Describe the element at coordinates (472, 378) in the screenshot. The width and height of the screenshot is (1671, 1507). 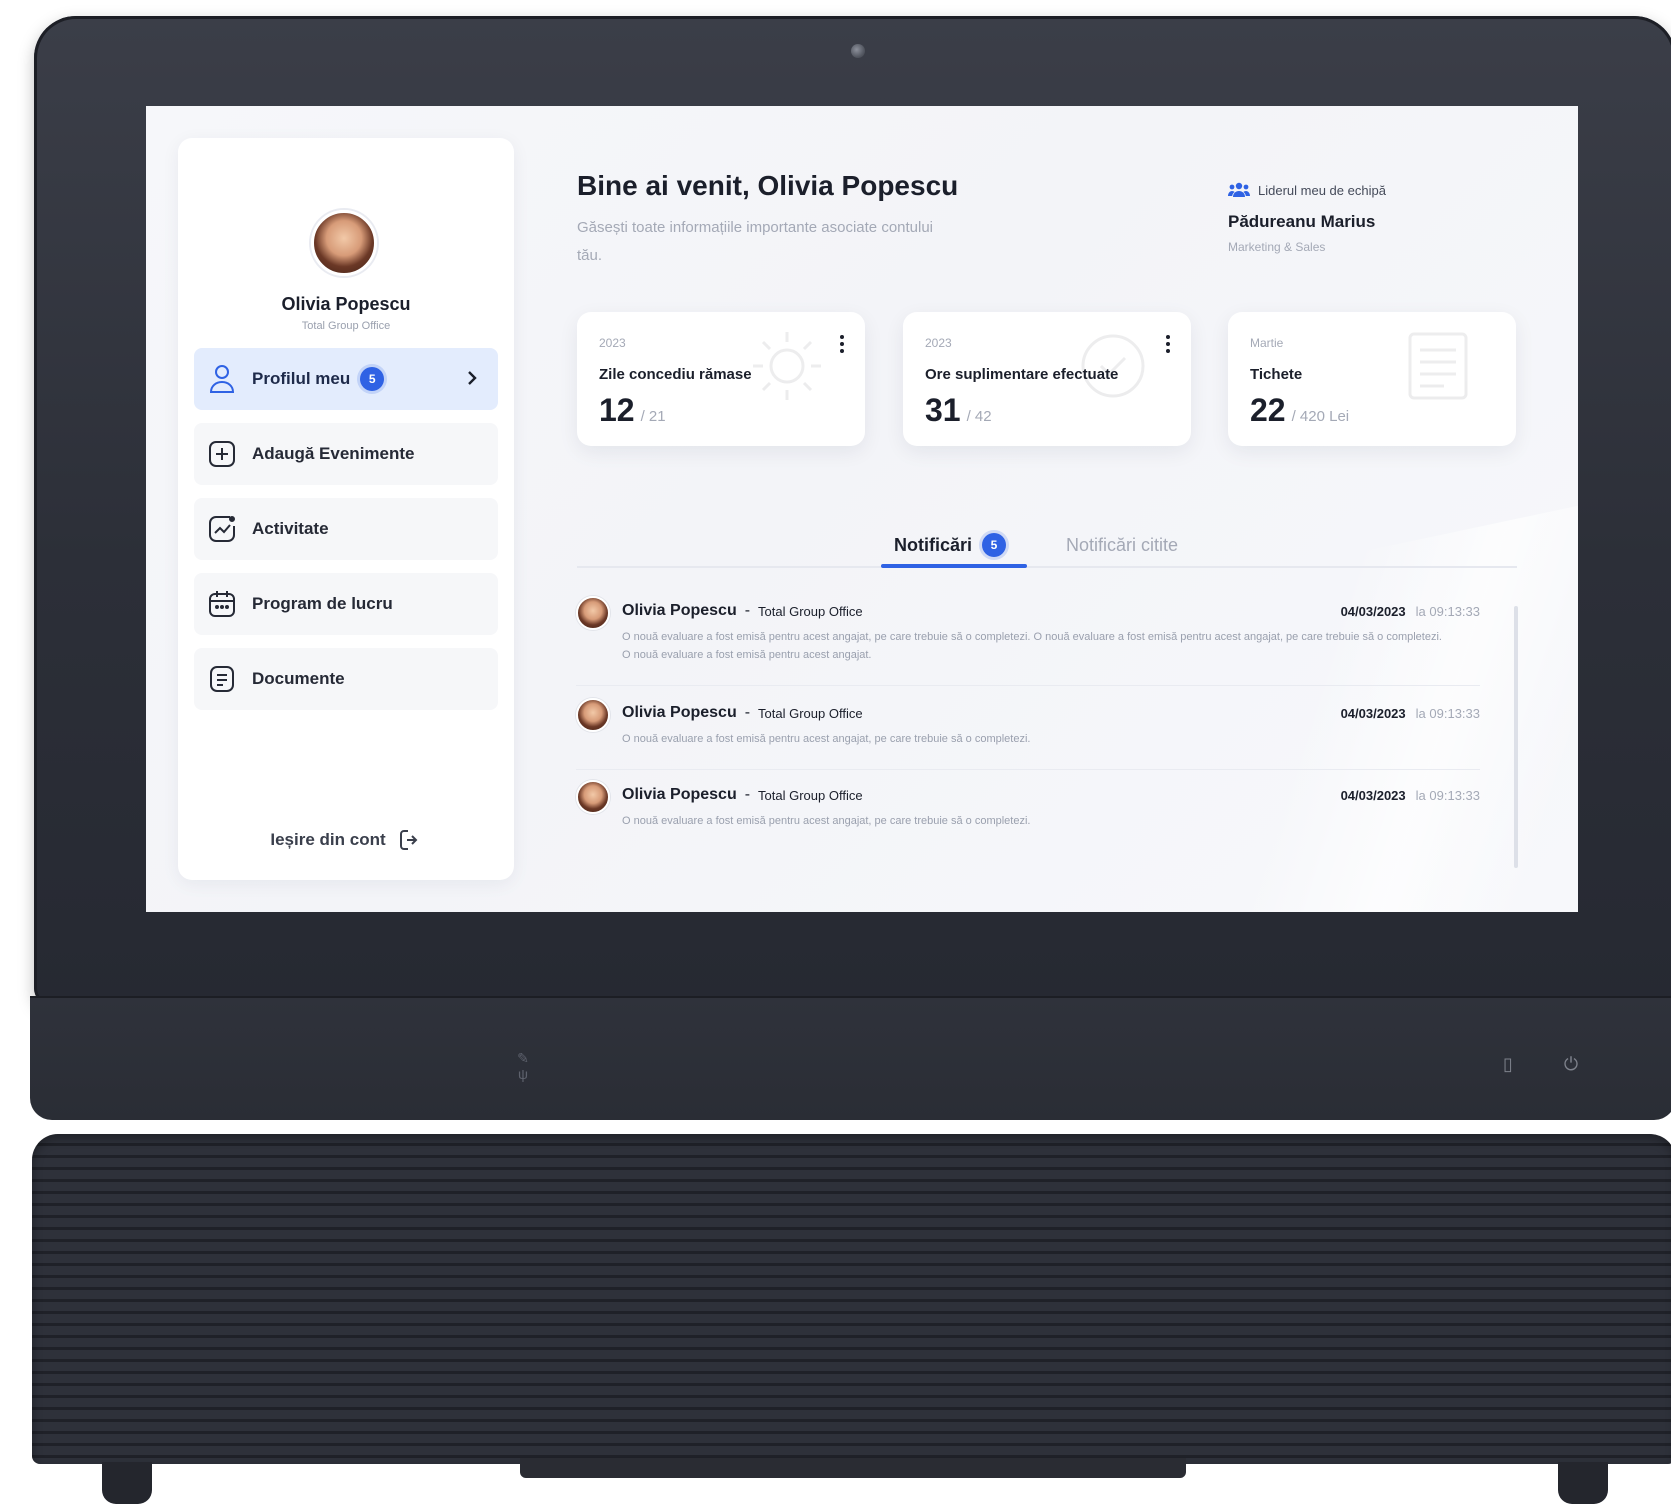
I see `chevron-right-icon` at that location.